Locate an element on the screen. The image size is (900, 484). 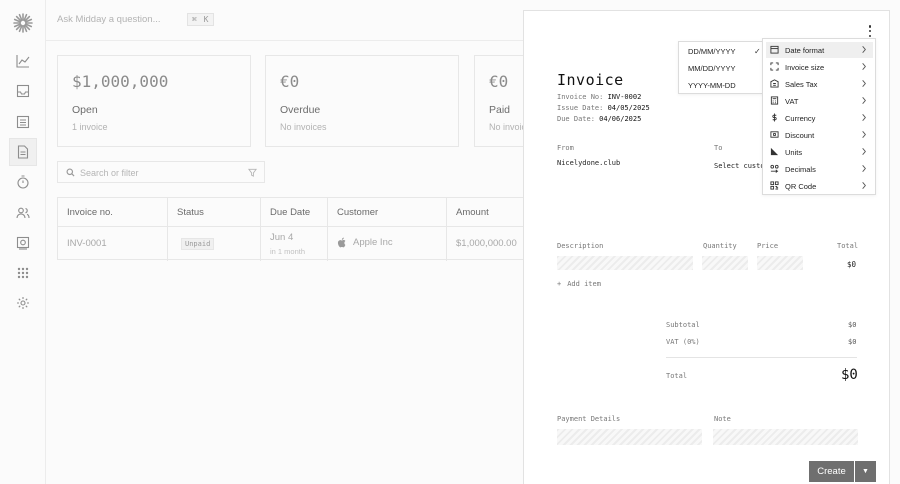
add-item-button: + Add item is located at coordinates (579, 284).